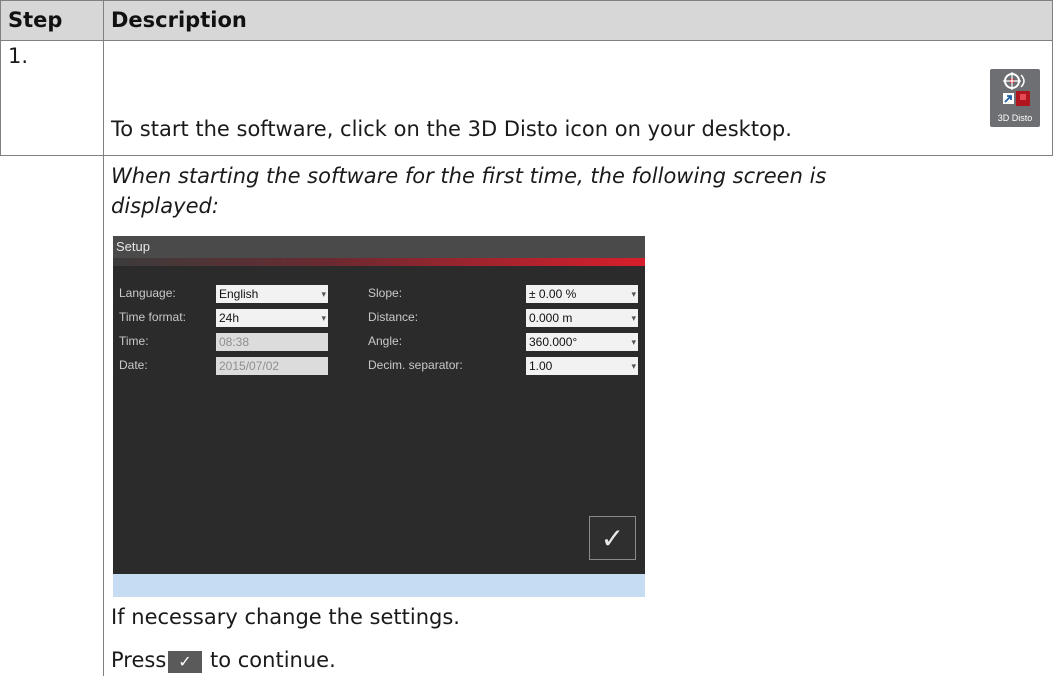 This screenshot has width=1053, height=676. Describe the element at coordinates (385, 341) in the screenshot. I see `angle-label: Angle:` at that location.